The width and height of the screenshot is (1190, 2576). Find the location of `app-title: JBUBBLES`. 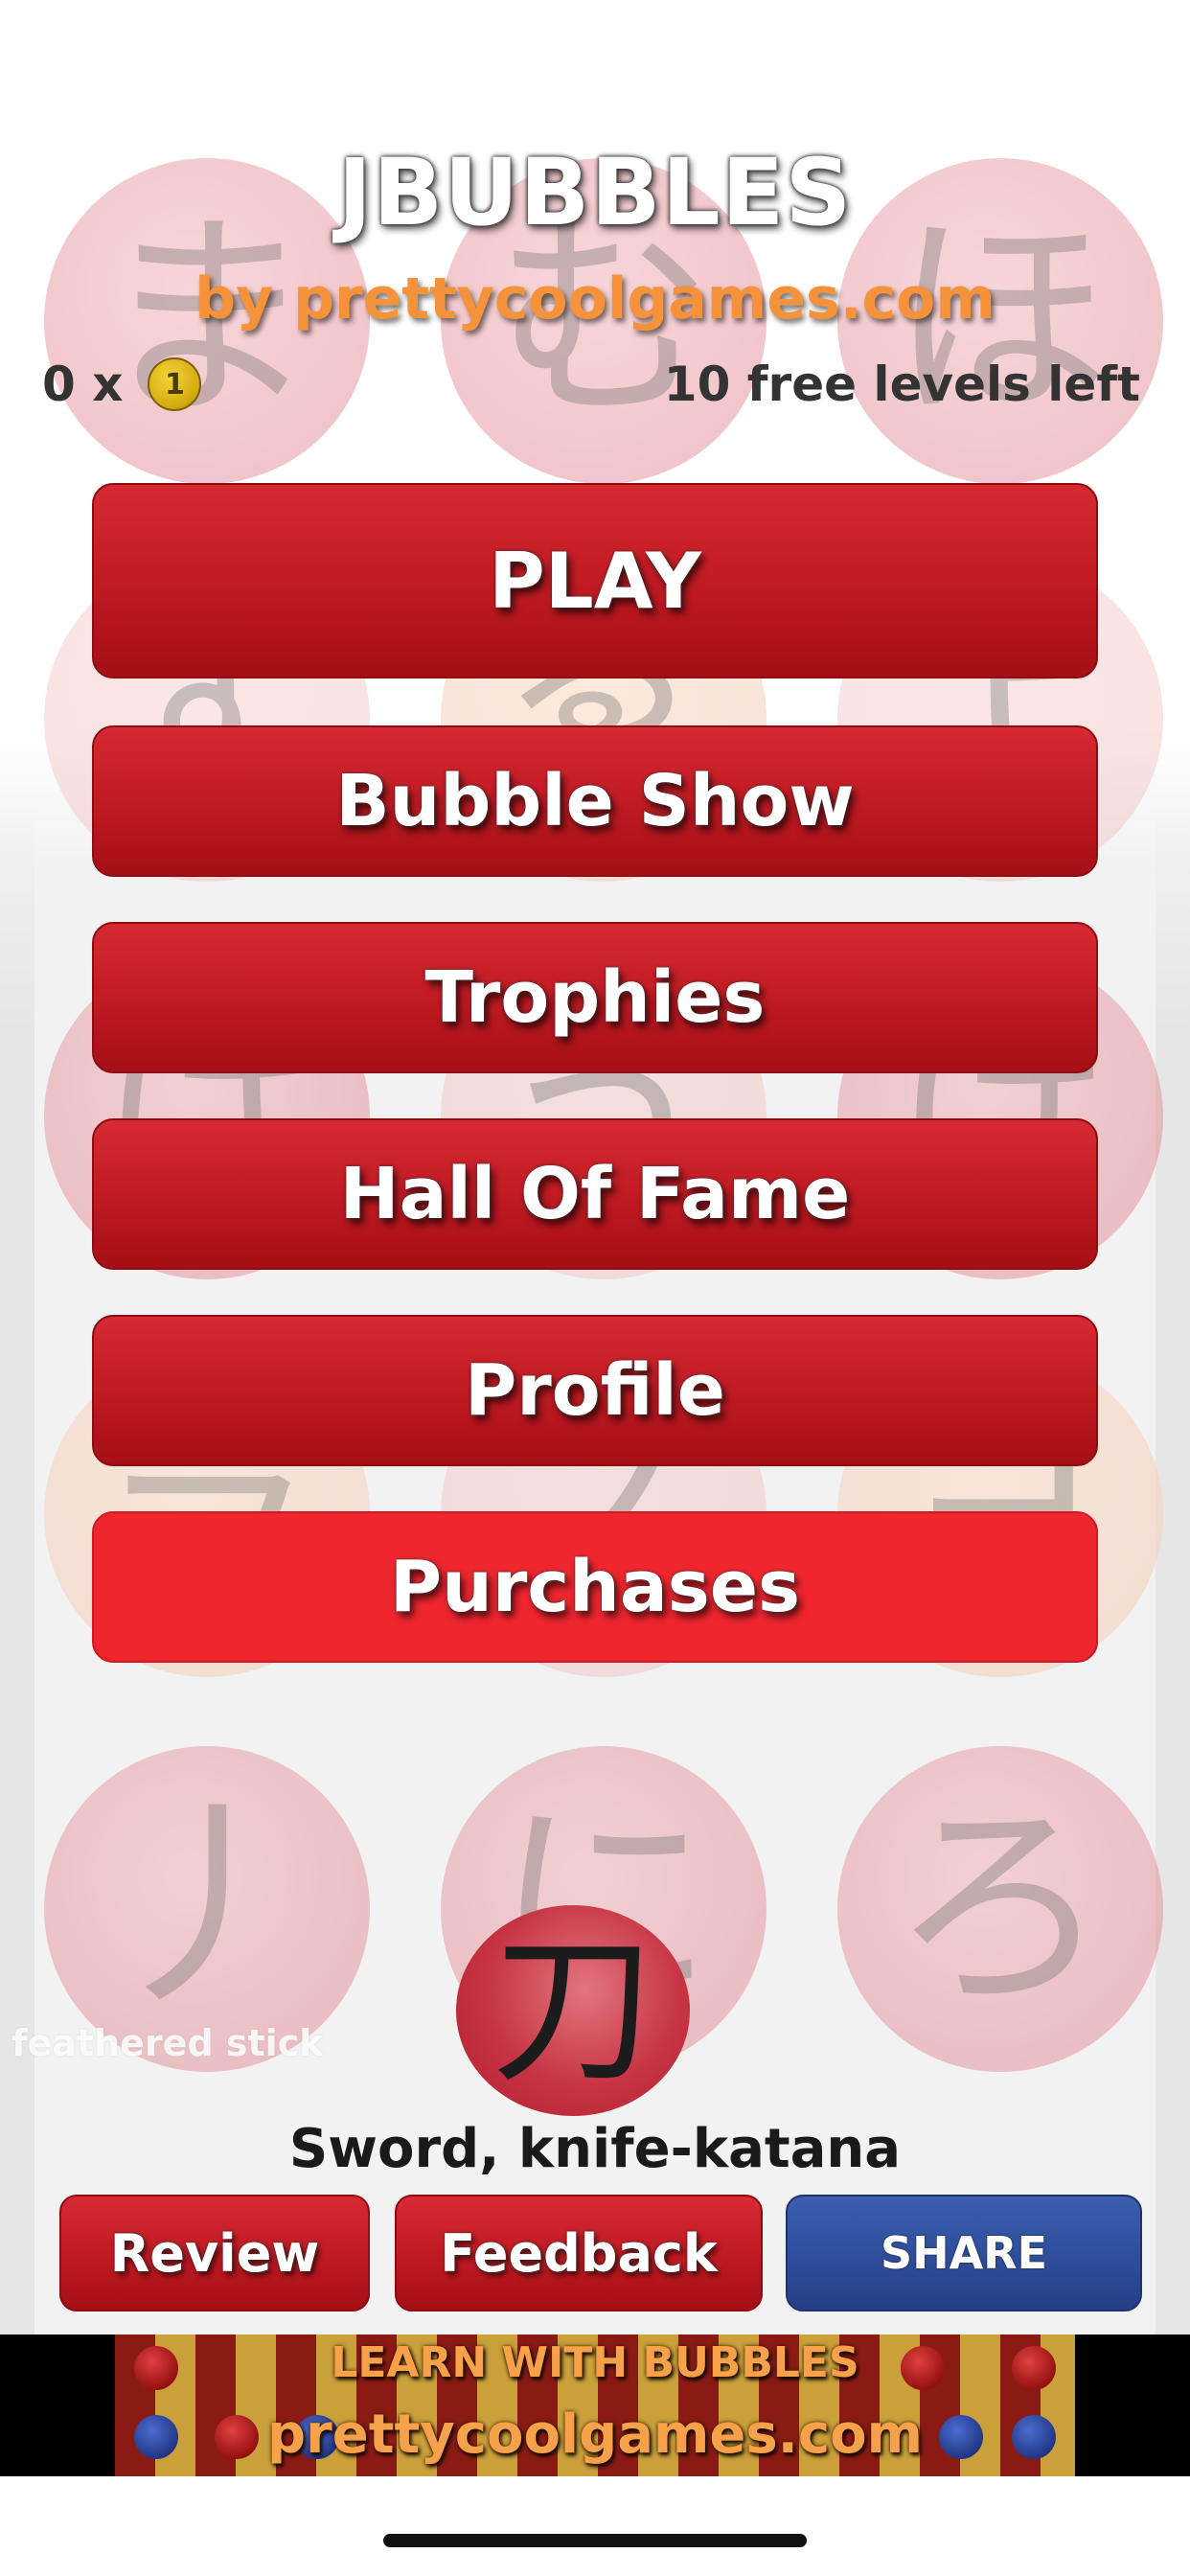

app-title: JBUBBLES is located at coordinates (595, 193).